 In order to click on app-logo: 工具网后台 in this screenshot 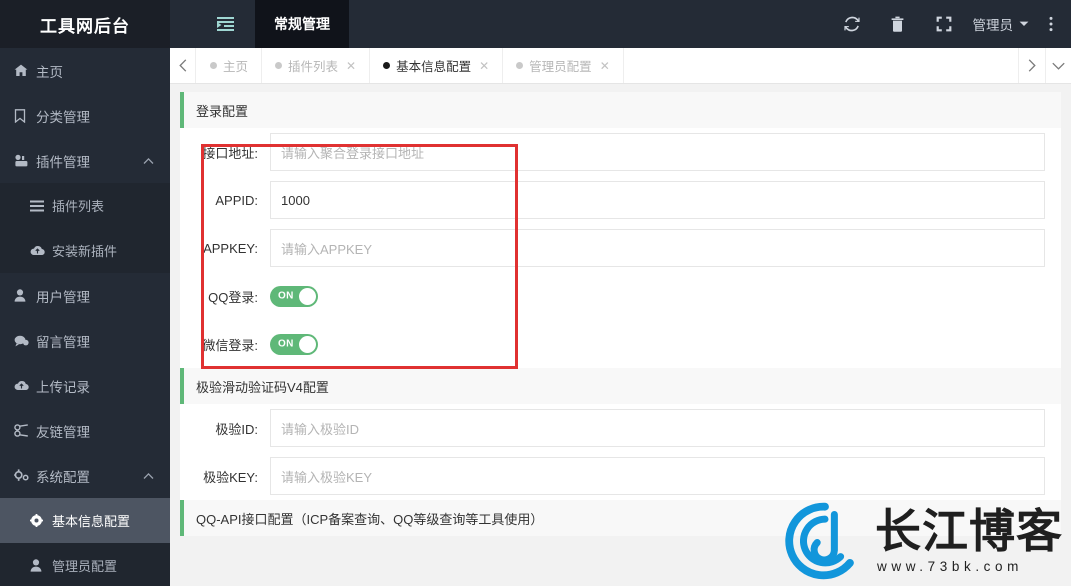, I will do `click(85, 24)`.